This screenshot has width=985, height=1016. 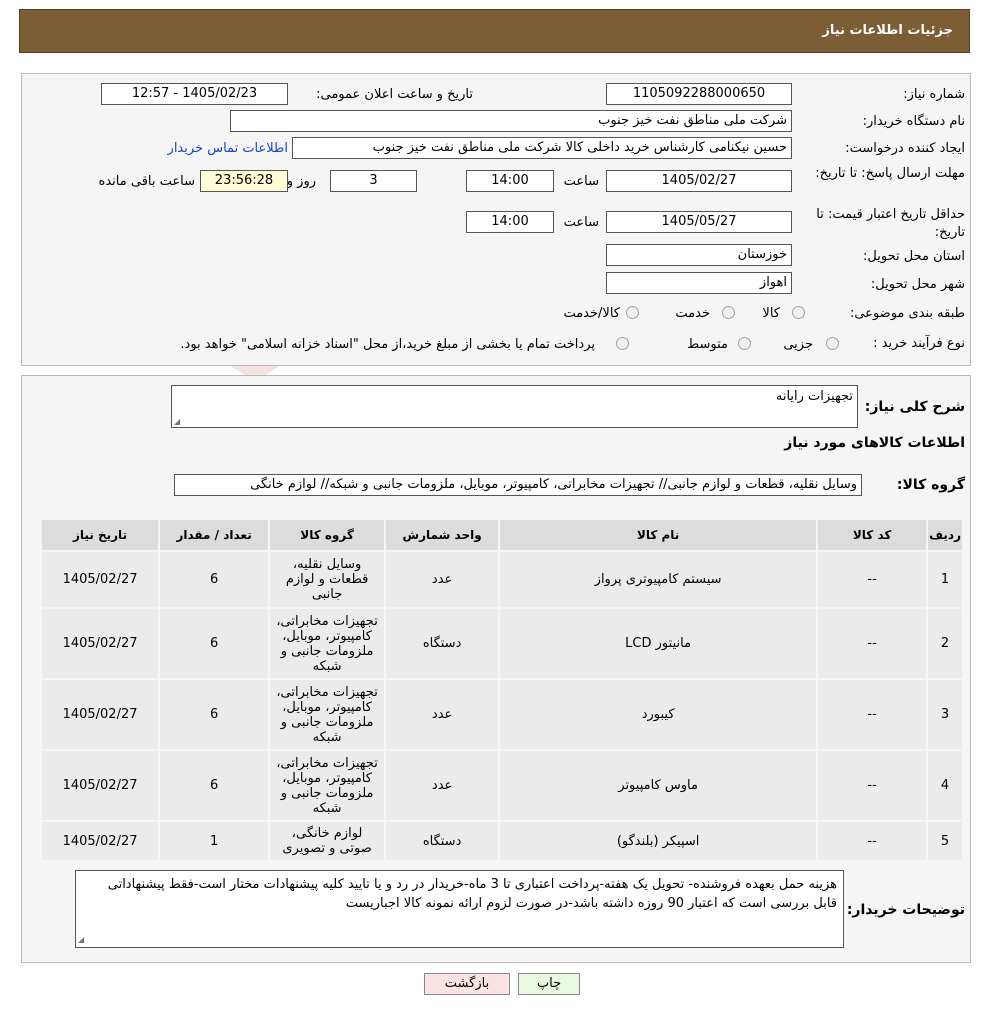 What do you see at coordinates (699, 181) in the screenshot?
I see `reply-date-field: 1405/02/27` at bounding box center [699, 181].